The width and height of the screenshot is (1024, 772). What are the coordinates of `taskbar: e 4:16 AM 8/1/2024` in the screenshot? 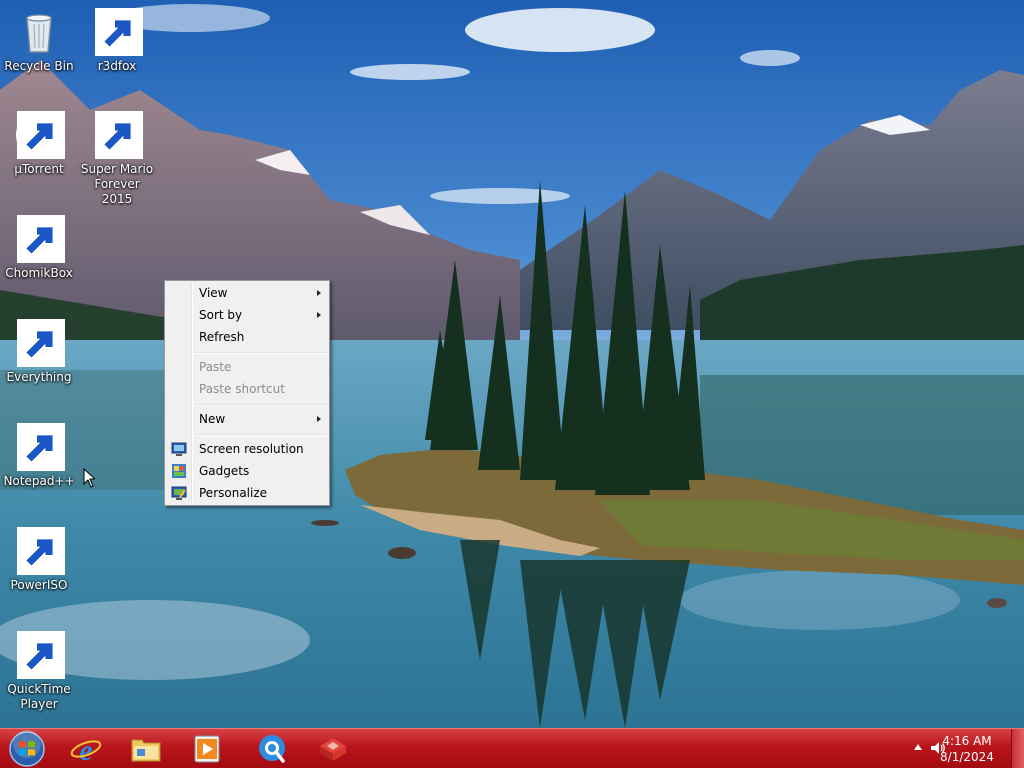 It's located at (512, 748).